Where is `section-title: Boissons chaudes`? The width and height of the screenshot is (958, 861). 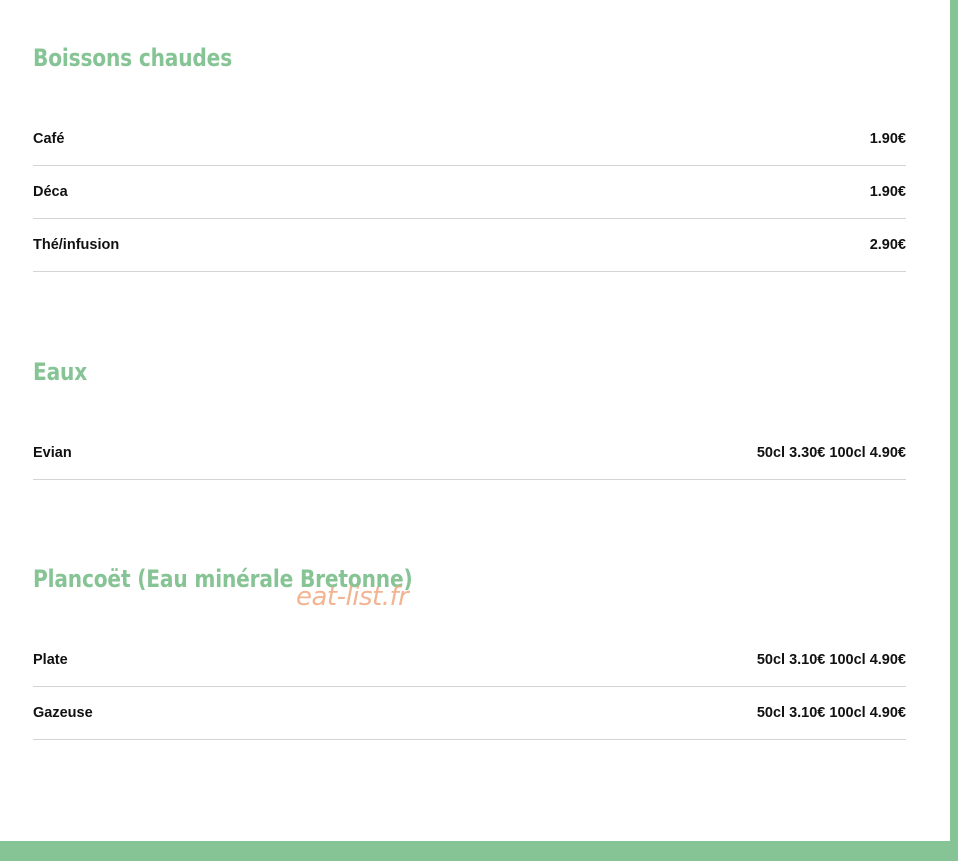
section-title: Boissons chaudes is located at coordinates (133, 58).